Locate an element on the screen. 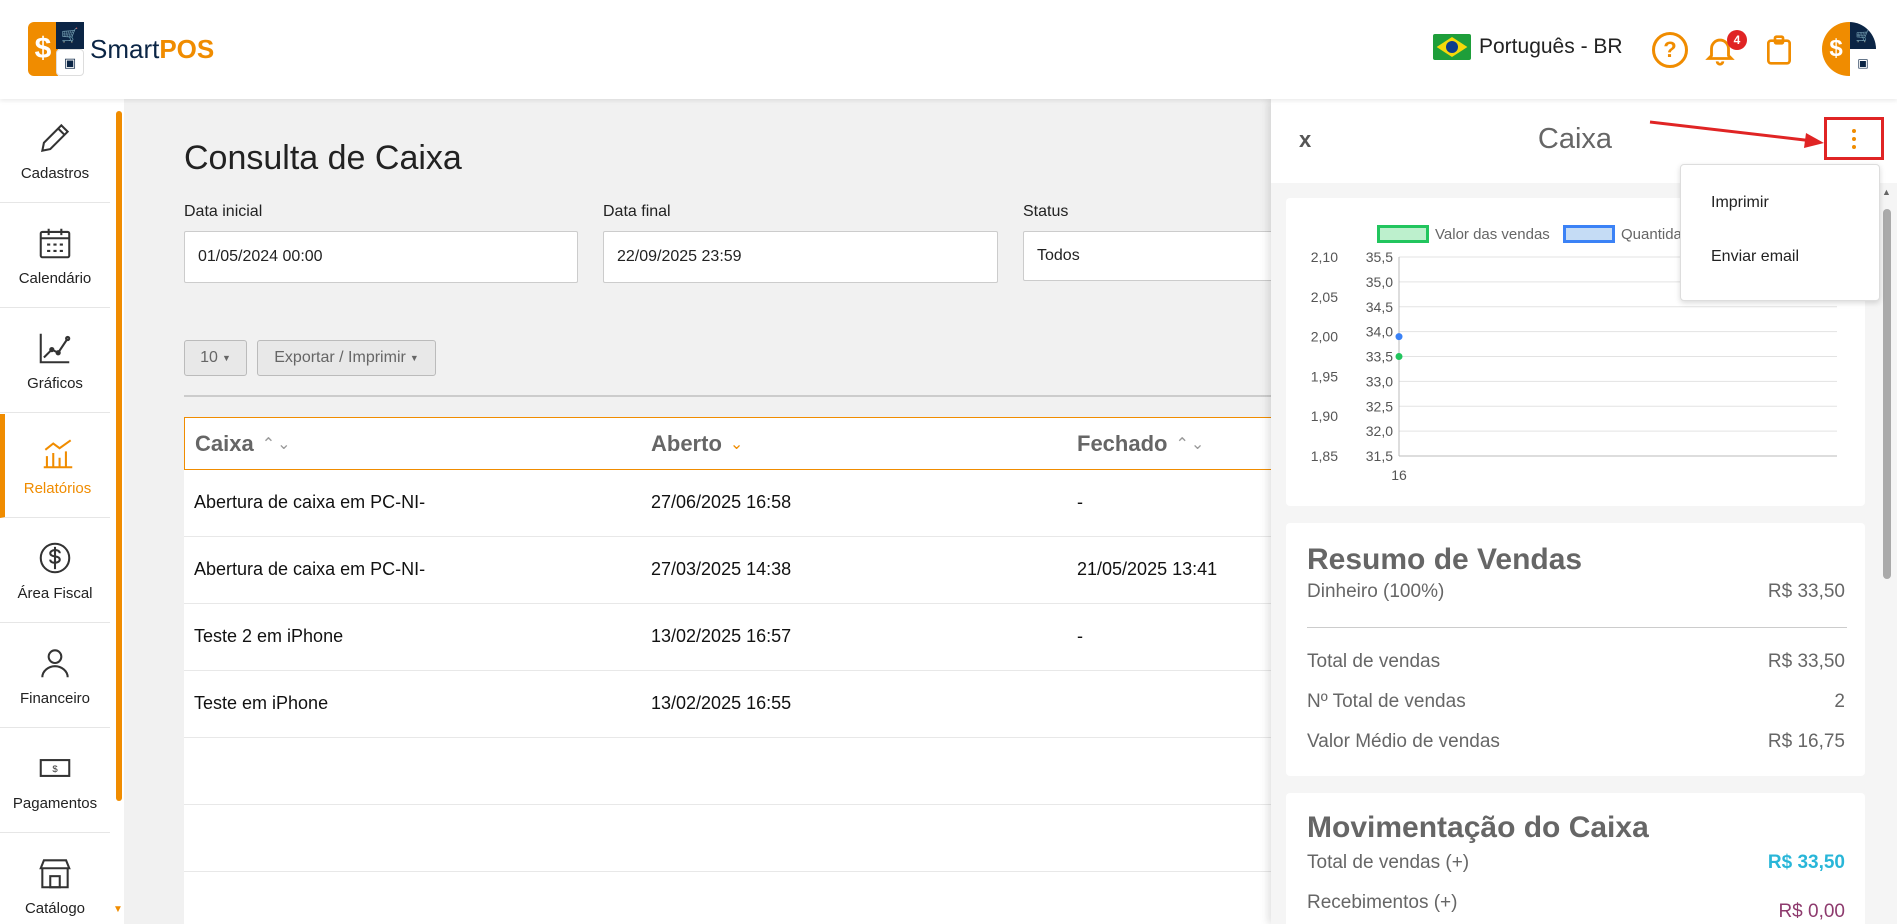  start-date-input: 01/05/2024 00:00 is located at coordinates (381, 257).